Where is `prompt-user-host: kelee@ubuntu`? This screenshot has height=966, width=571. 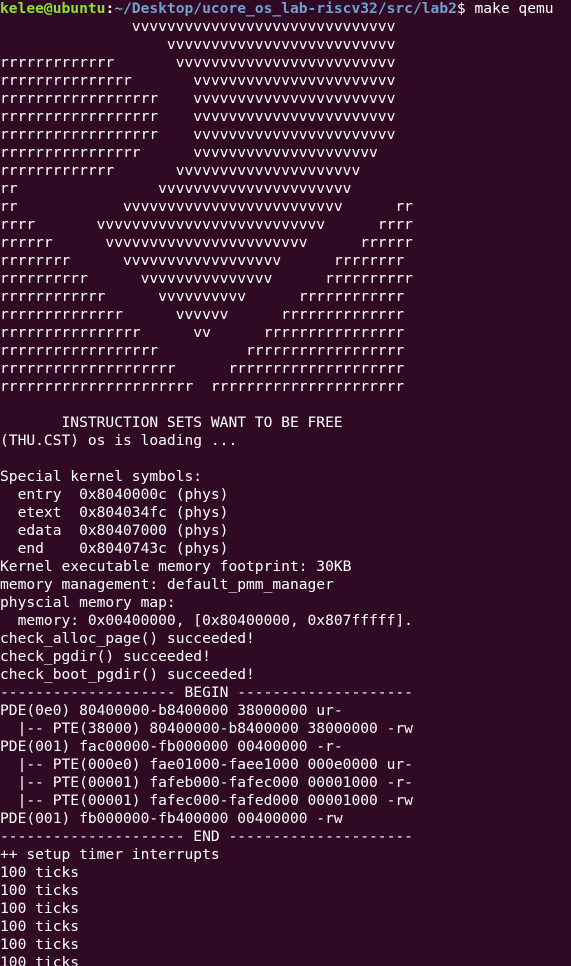 prompt-user-host: kelee@ubuntu is located at coordinates (53, 8).